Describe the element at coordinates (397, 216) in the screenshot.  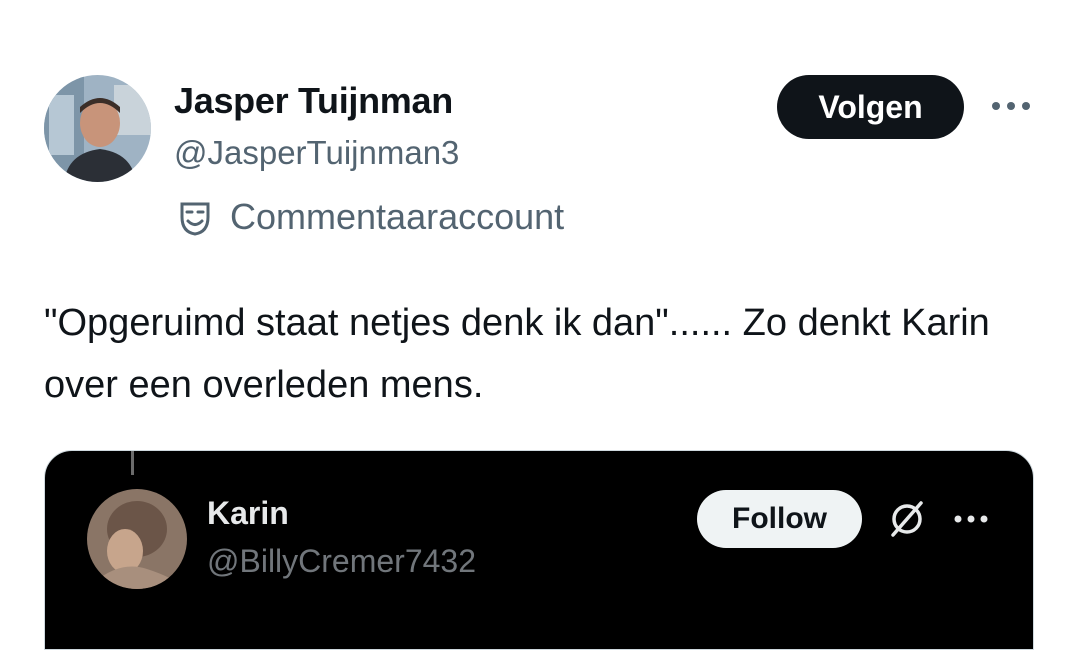
I see `account-label: Commentaaraccount` at that location.